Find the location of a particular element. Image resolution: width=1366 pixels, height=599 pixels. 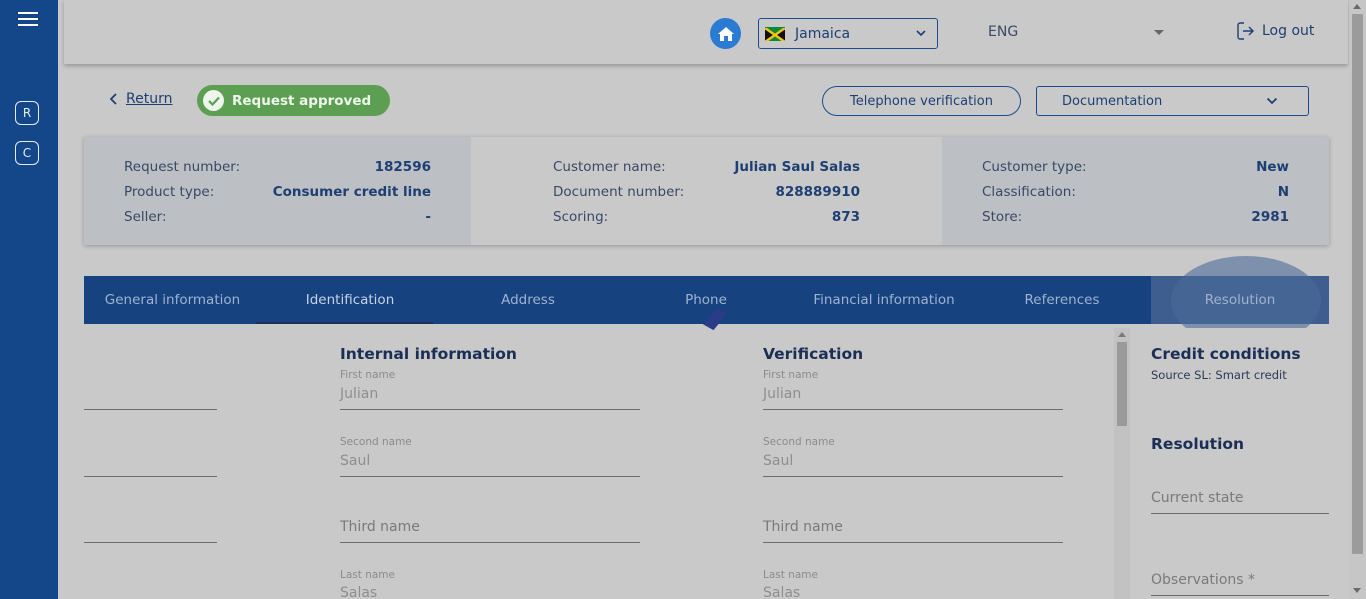

country-select: Jamaica is located at coordinates (848, 33).